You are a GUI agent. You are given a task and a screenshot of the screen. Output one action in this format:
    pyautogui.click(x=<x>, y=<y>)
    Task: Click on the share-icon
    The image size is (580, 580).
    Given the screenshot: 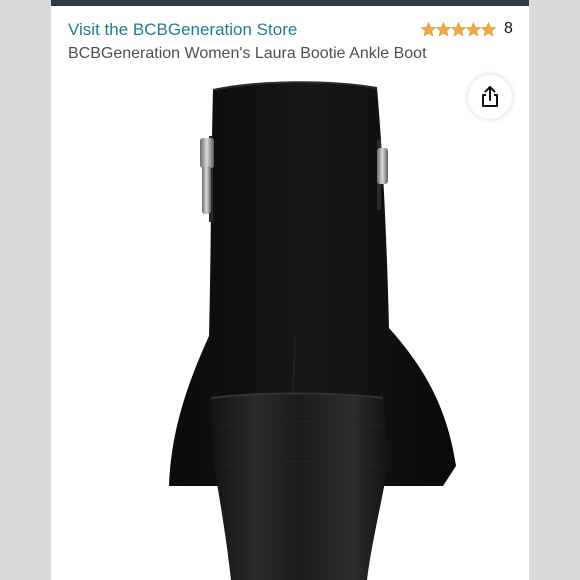 What is the action you would take?
    pyautogui.click(x=490, y=96)
    